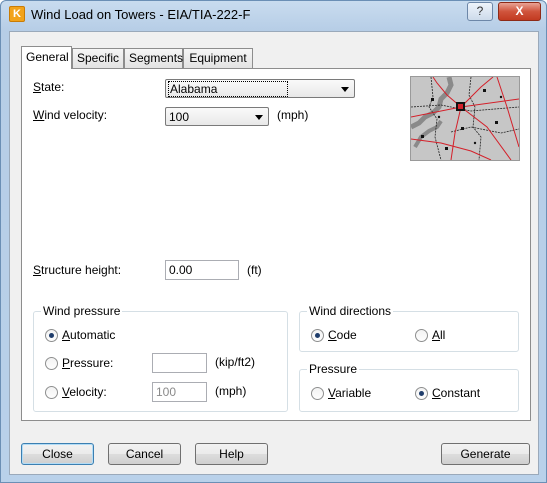  I want to click on constant-rest: onstant, so click(460, 393).